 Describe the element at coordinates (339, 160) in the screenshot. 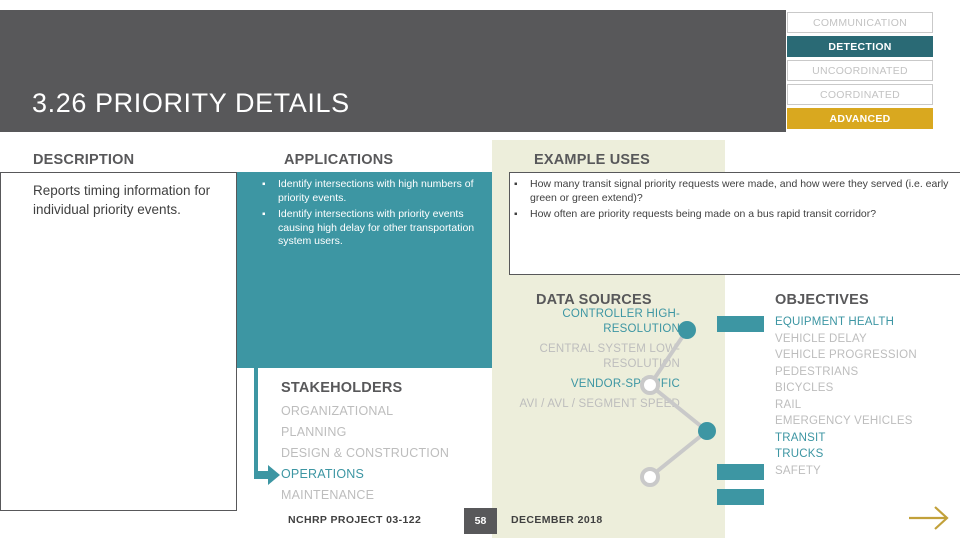

I see `applications-heading: APPLICATIONS` at that location.